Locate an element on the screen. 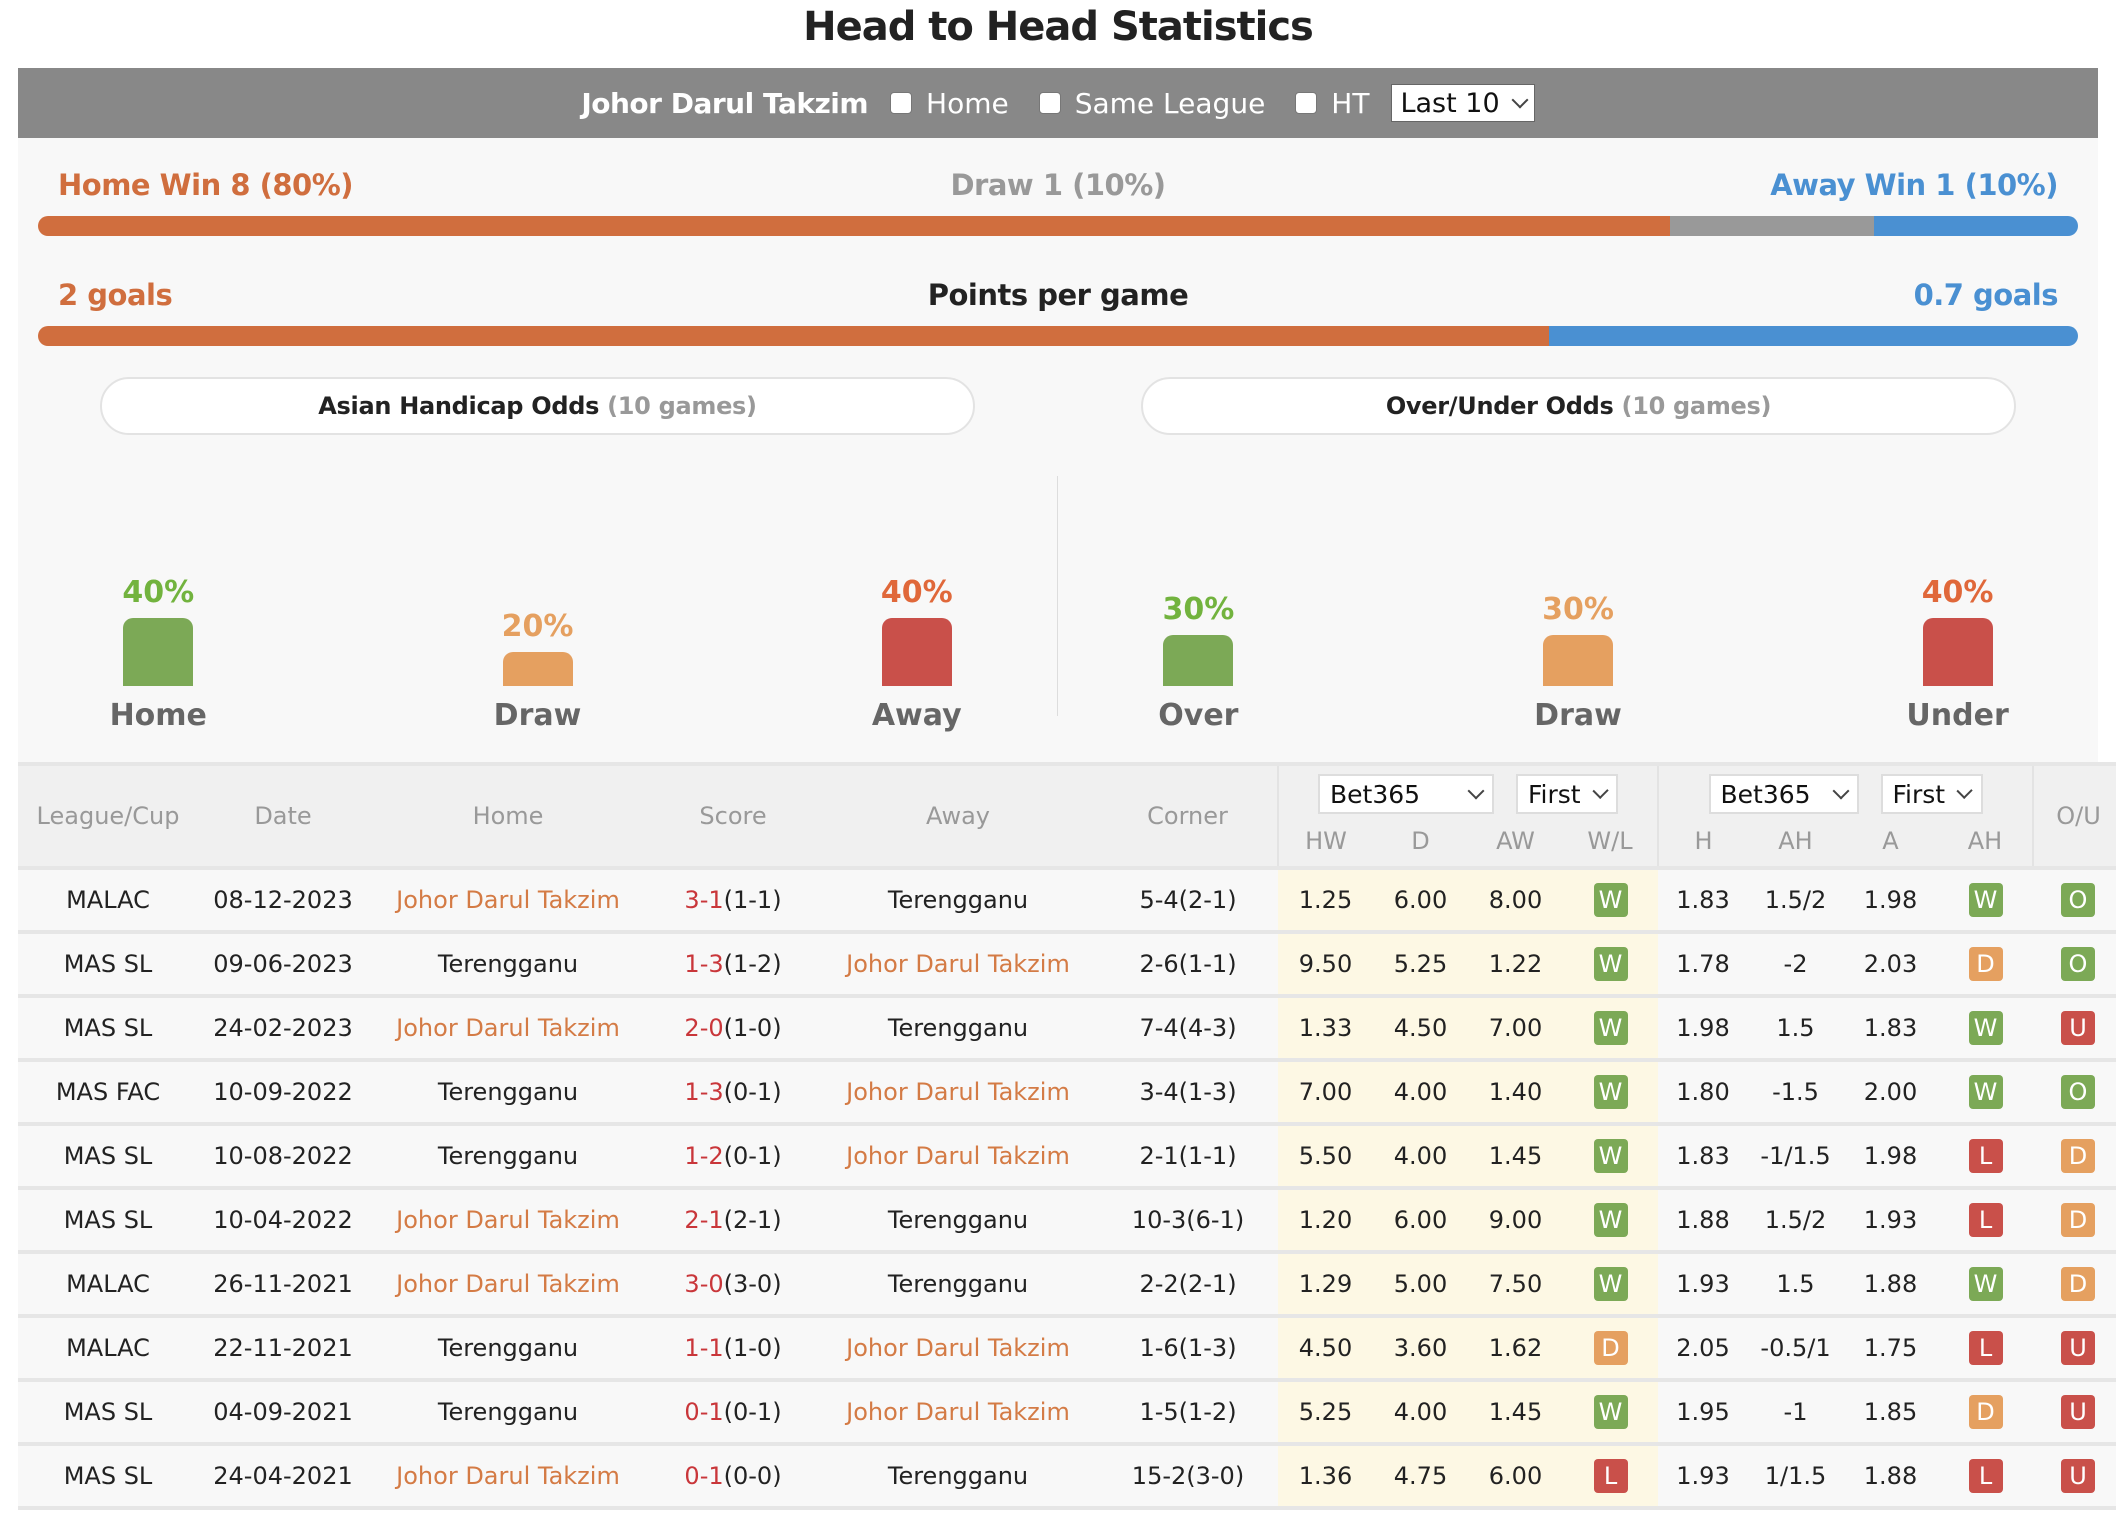  d-odds-cell: 5.25 is located at coordinates (1420, 965).